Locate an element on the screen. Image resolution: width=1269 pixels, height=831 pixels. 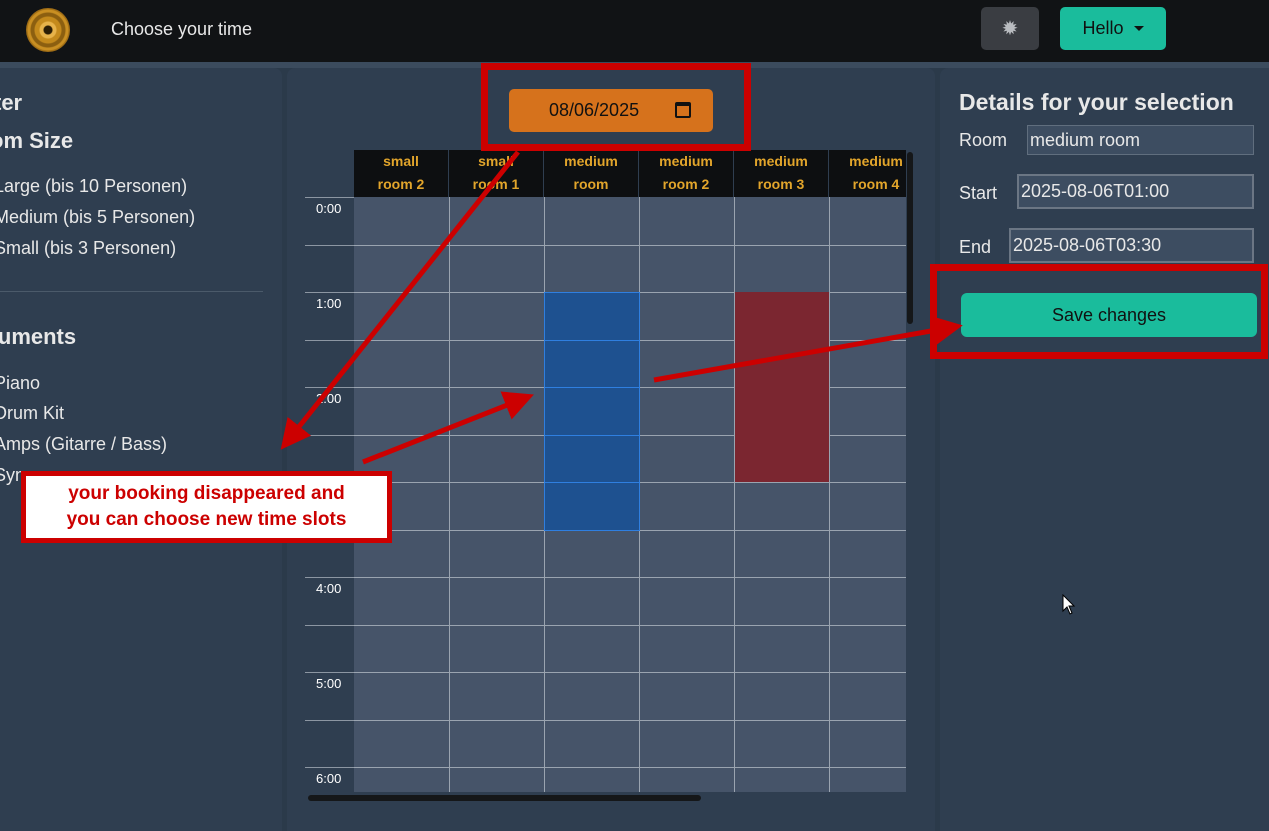
annotation-line-1: your booking disappeared and is located at coordinates (206, 493).